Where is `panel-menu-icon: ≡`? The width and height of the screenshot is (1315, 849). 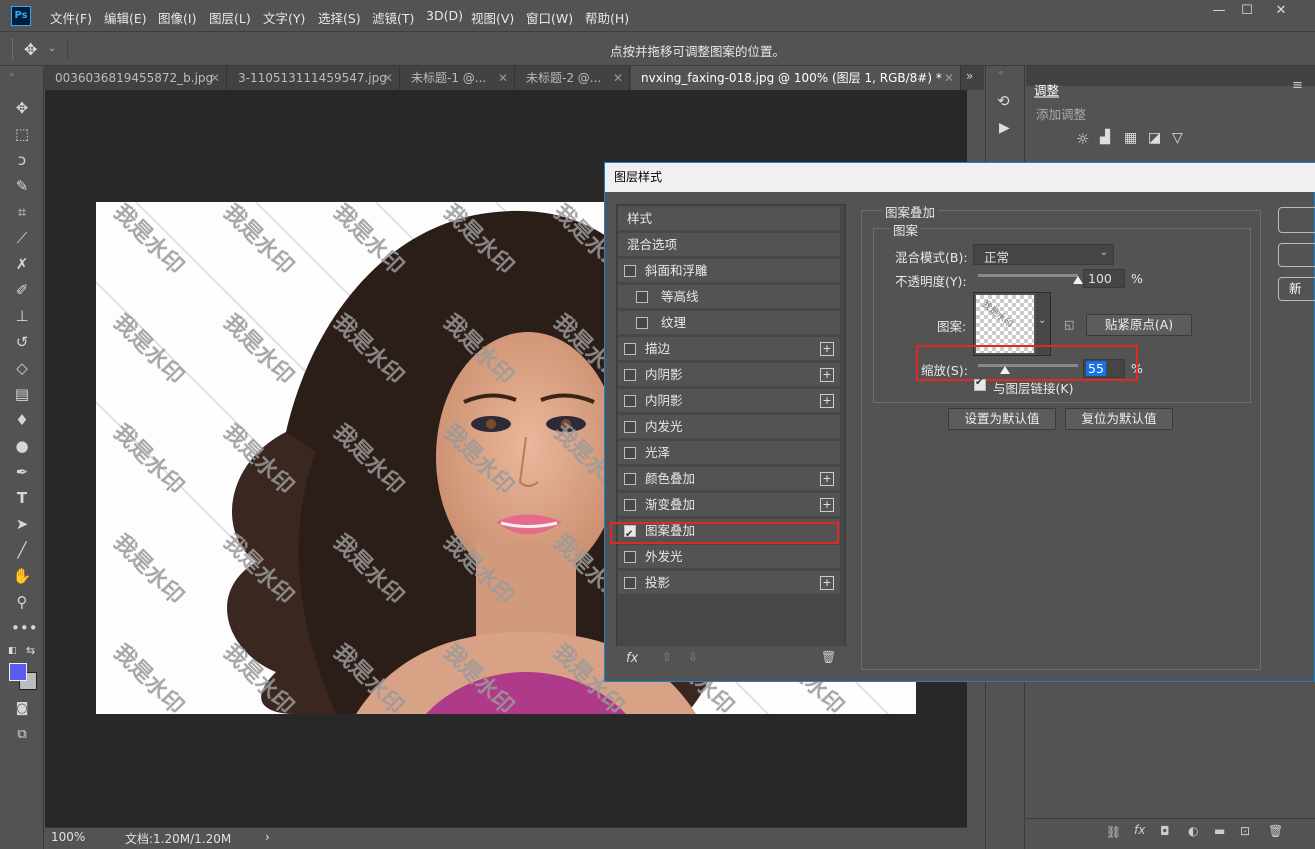 panel-menu-icon: ≡ is located at coordinates (1297, 85).